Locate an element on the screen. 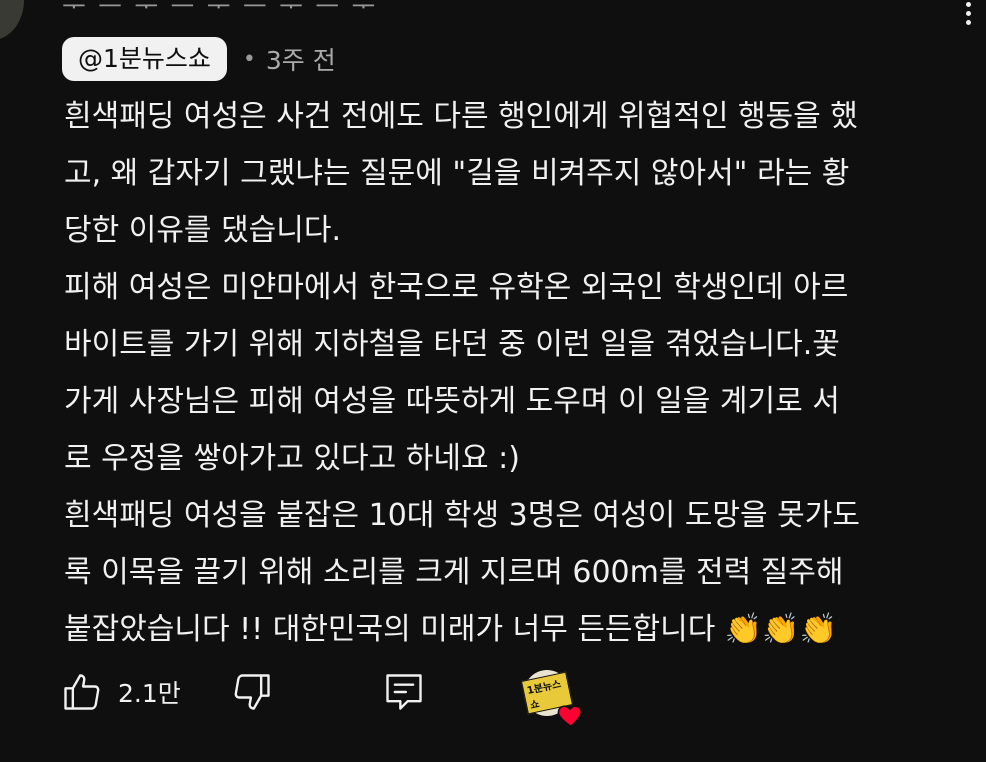 This screenshot has height=762, width=986. comment-line: 로 우정을 쌓아가고 있다고 하네요 :) is located at coordinates (292, 458).